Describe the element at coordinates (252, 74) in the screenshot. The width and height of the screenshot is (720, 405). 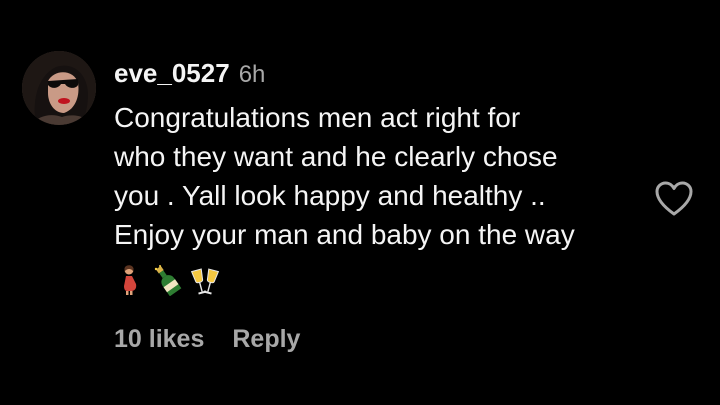
I see `comment-timestamp: 6h` at that location.